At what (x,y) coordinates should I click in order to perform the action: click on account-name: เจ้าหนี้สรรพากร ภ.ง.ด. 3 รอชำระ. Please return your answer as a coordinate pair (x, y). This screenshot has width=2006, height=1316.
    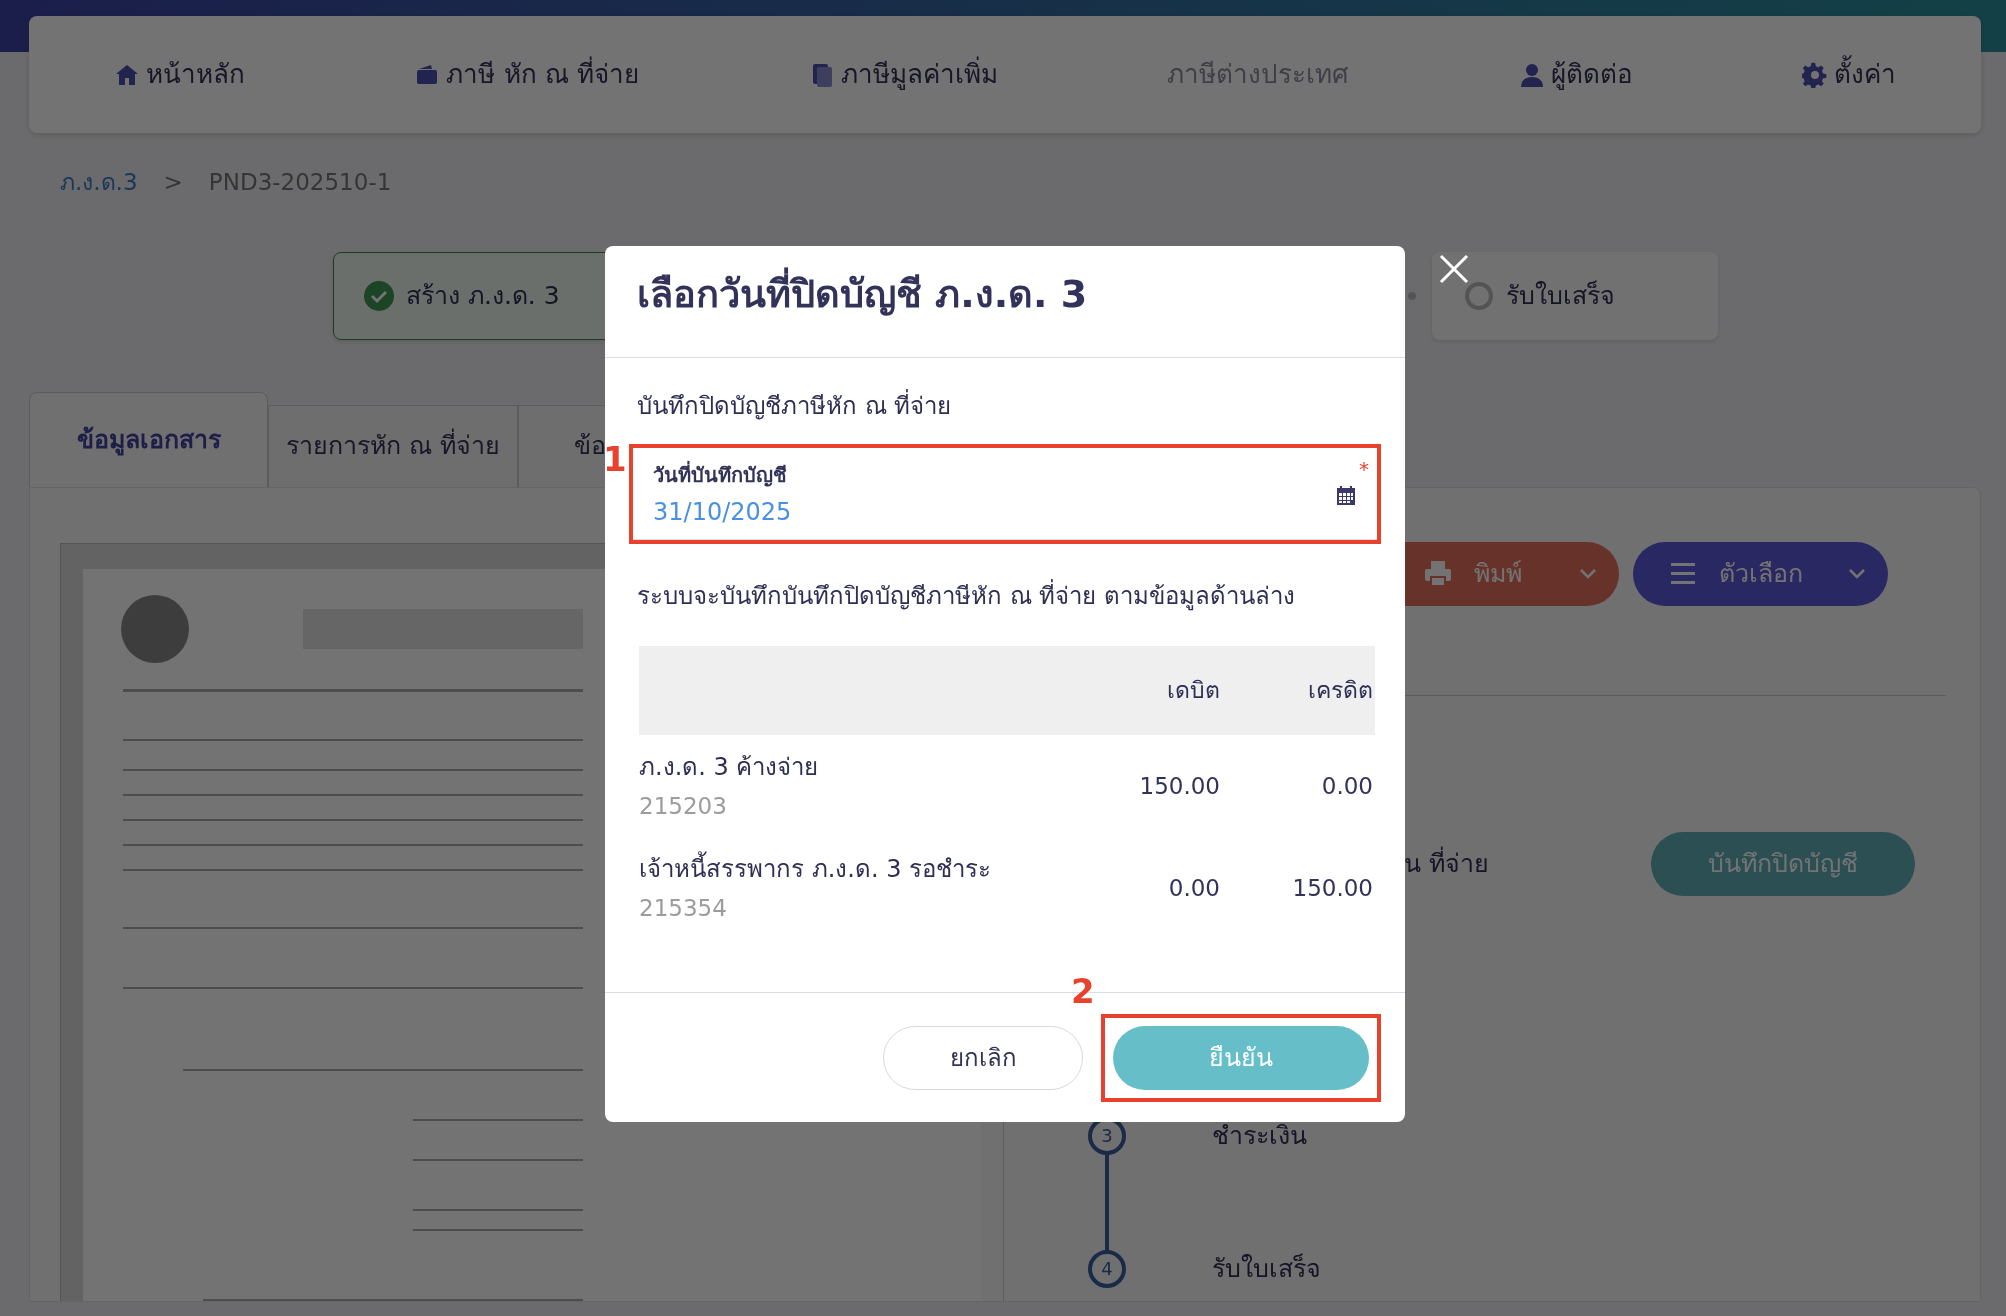
    Looking at the image, I should click on (842, 868).